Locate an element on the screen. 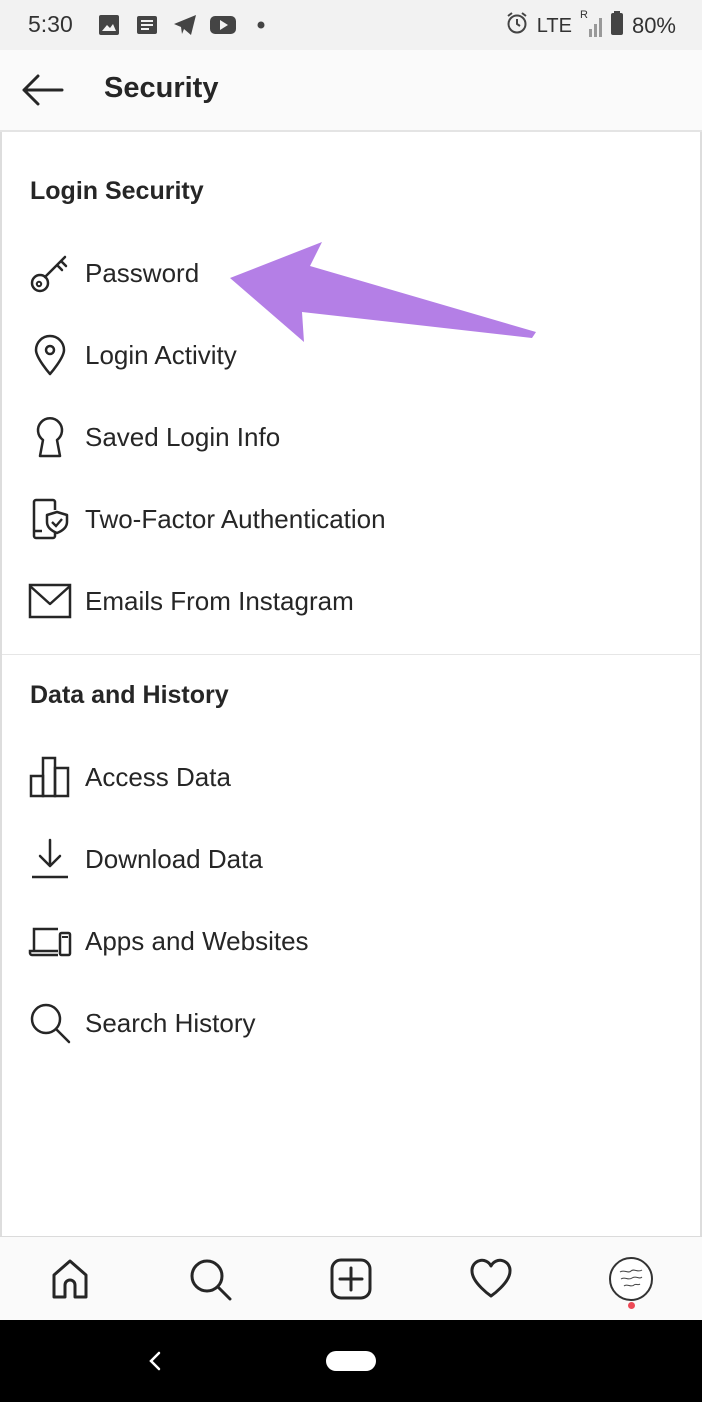 The image size is (702, 1402). system-back-button is located at coordinates (155, 1361).